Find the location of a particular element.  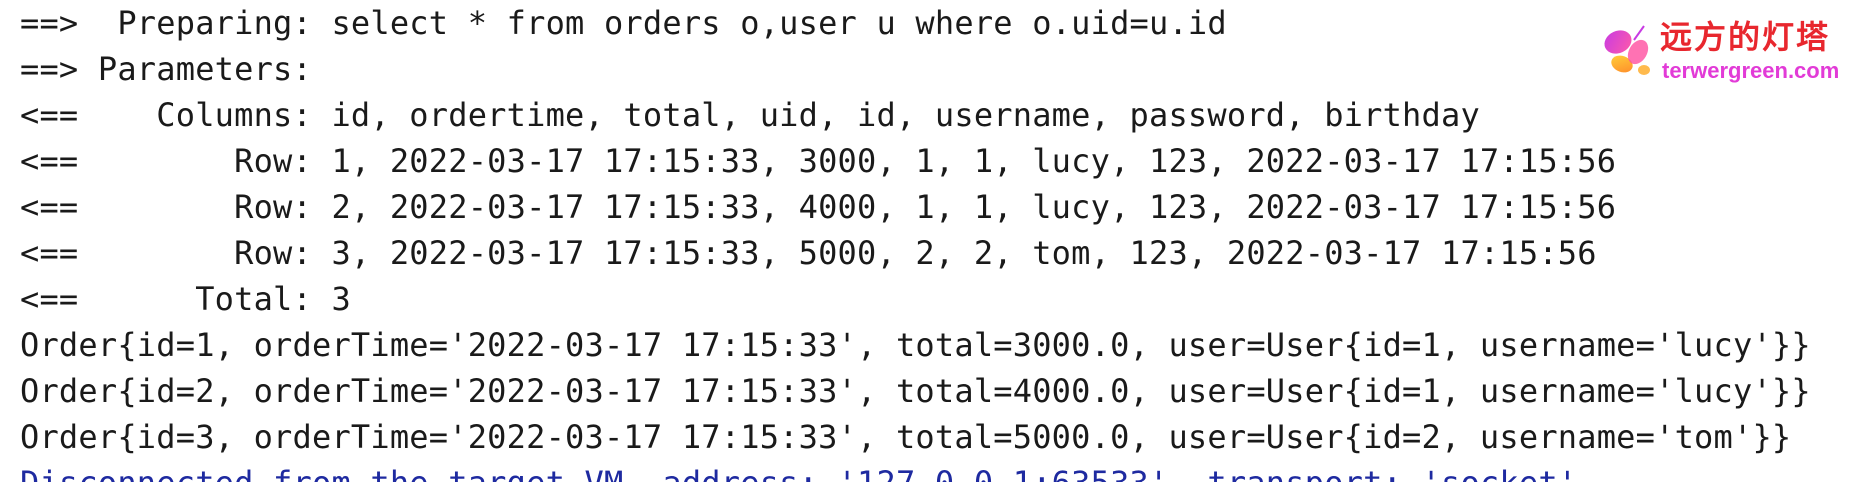

log-line-parameters: ==> Parameters: is located at coordinates (176, 69).